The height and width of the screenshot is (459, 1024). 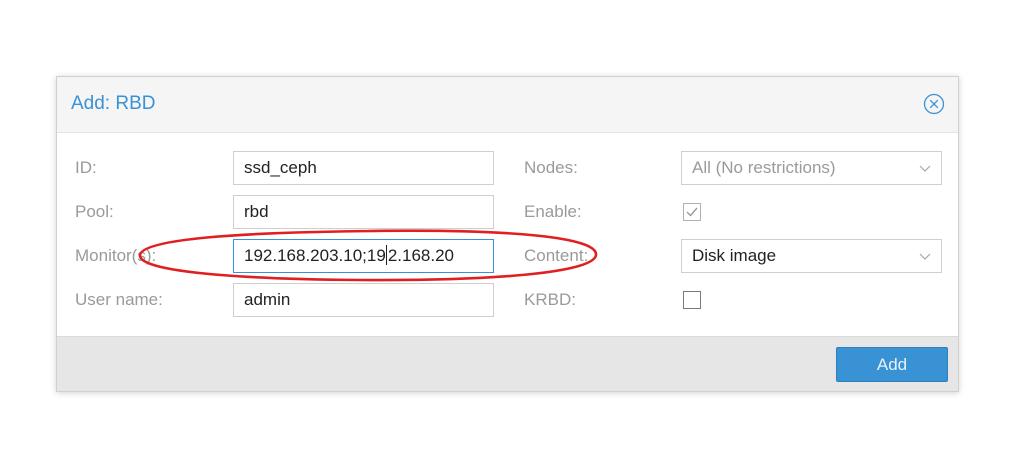 I want to click on enable-label: Enable:, so click(x=553, y=211).